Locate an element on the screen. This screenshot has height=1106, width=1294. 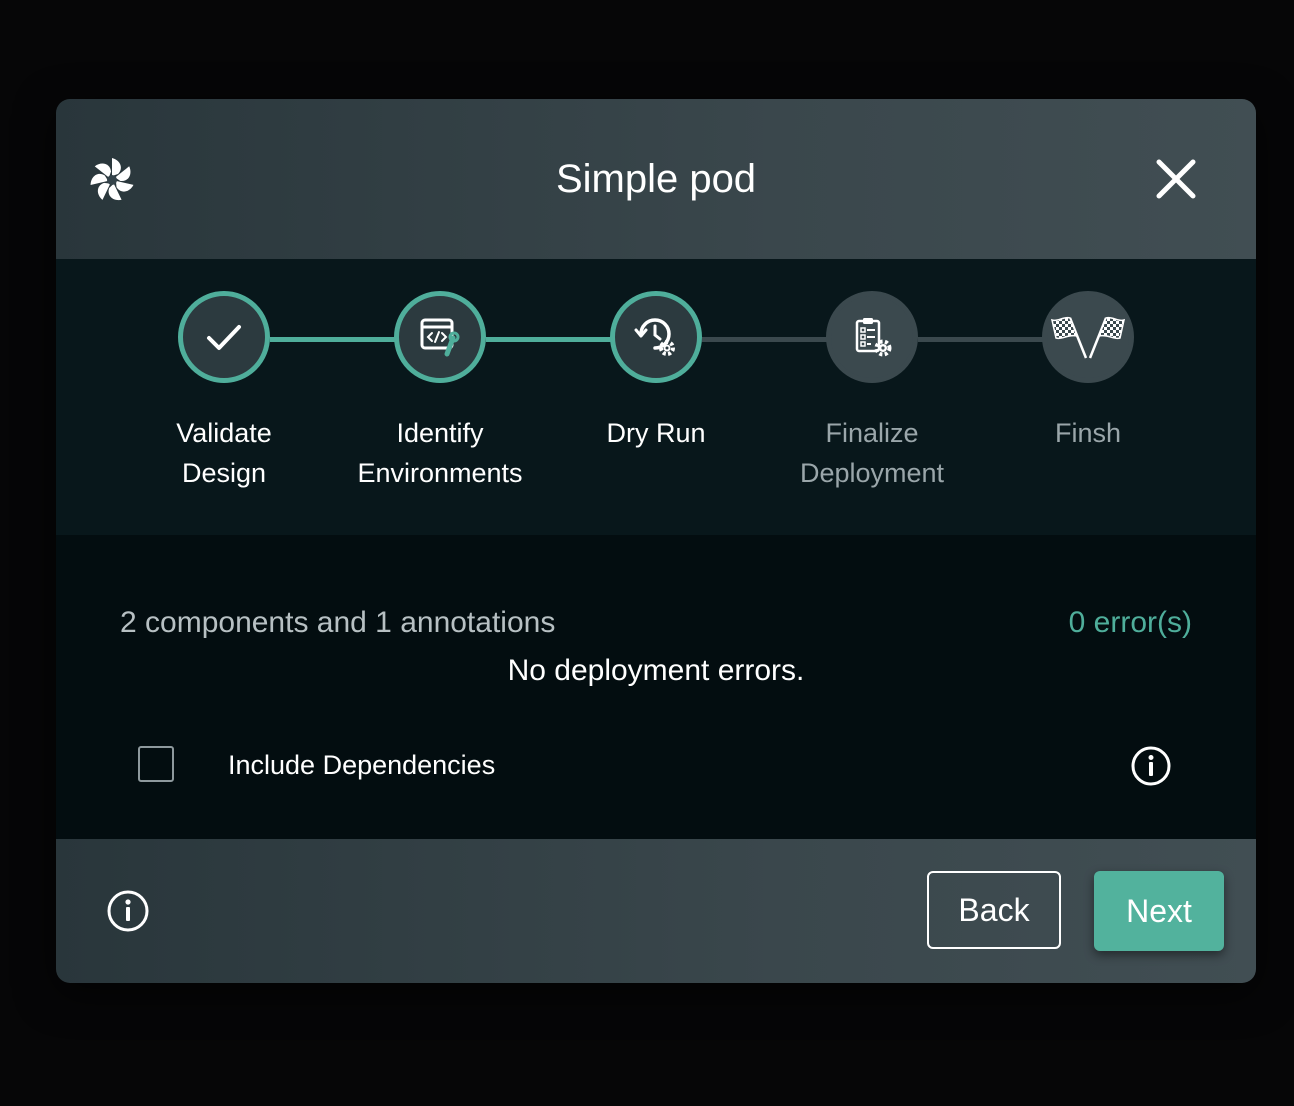
dialog-footer: Back Next is located at coordinates (656, 911).